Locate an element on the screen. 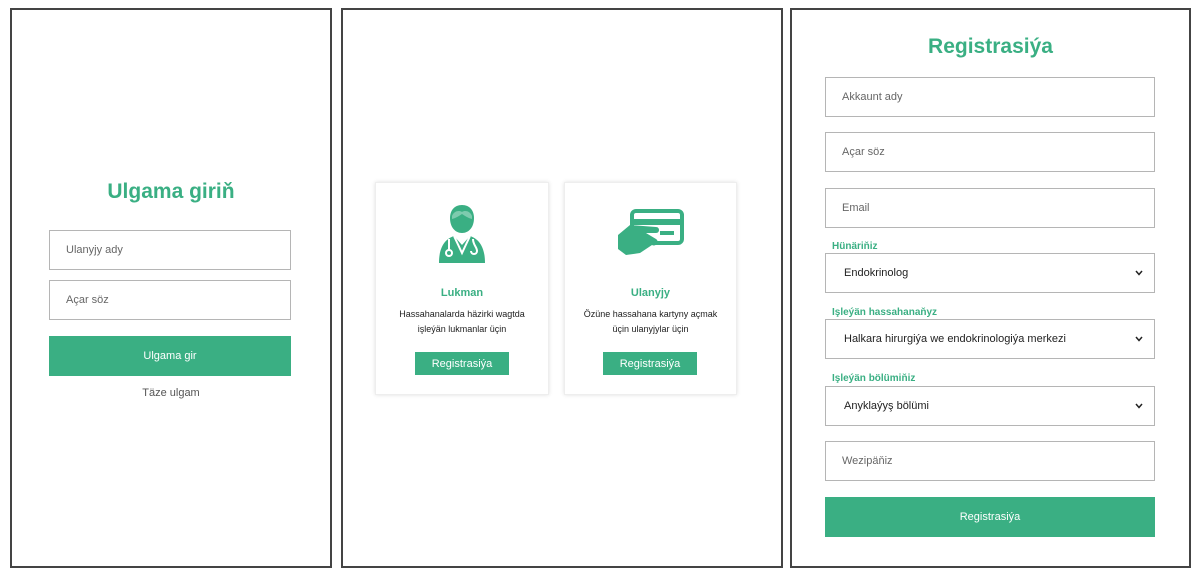  profession-value: Endokrinolog is located at coordinates (876, 273).